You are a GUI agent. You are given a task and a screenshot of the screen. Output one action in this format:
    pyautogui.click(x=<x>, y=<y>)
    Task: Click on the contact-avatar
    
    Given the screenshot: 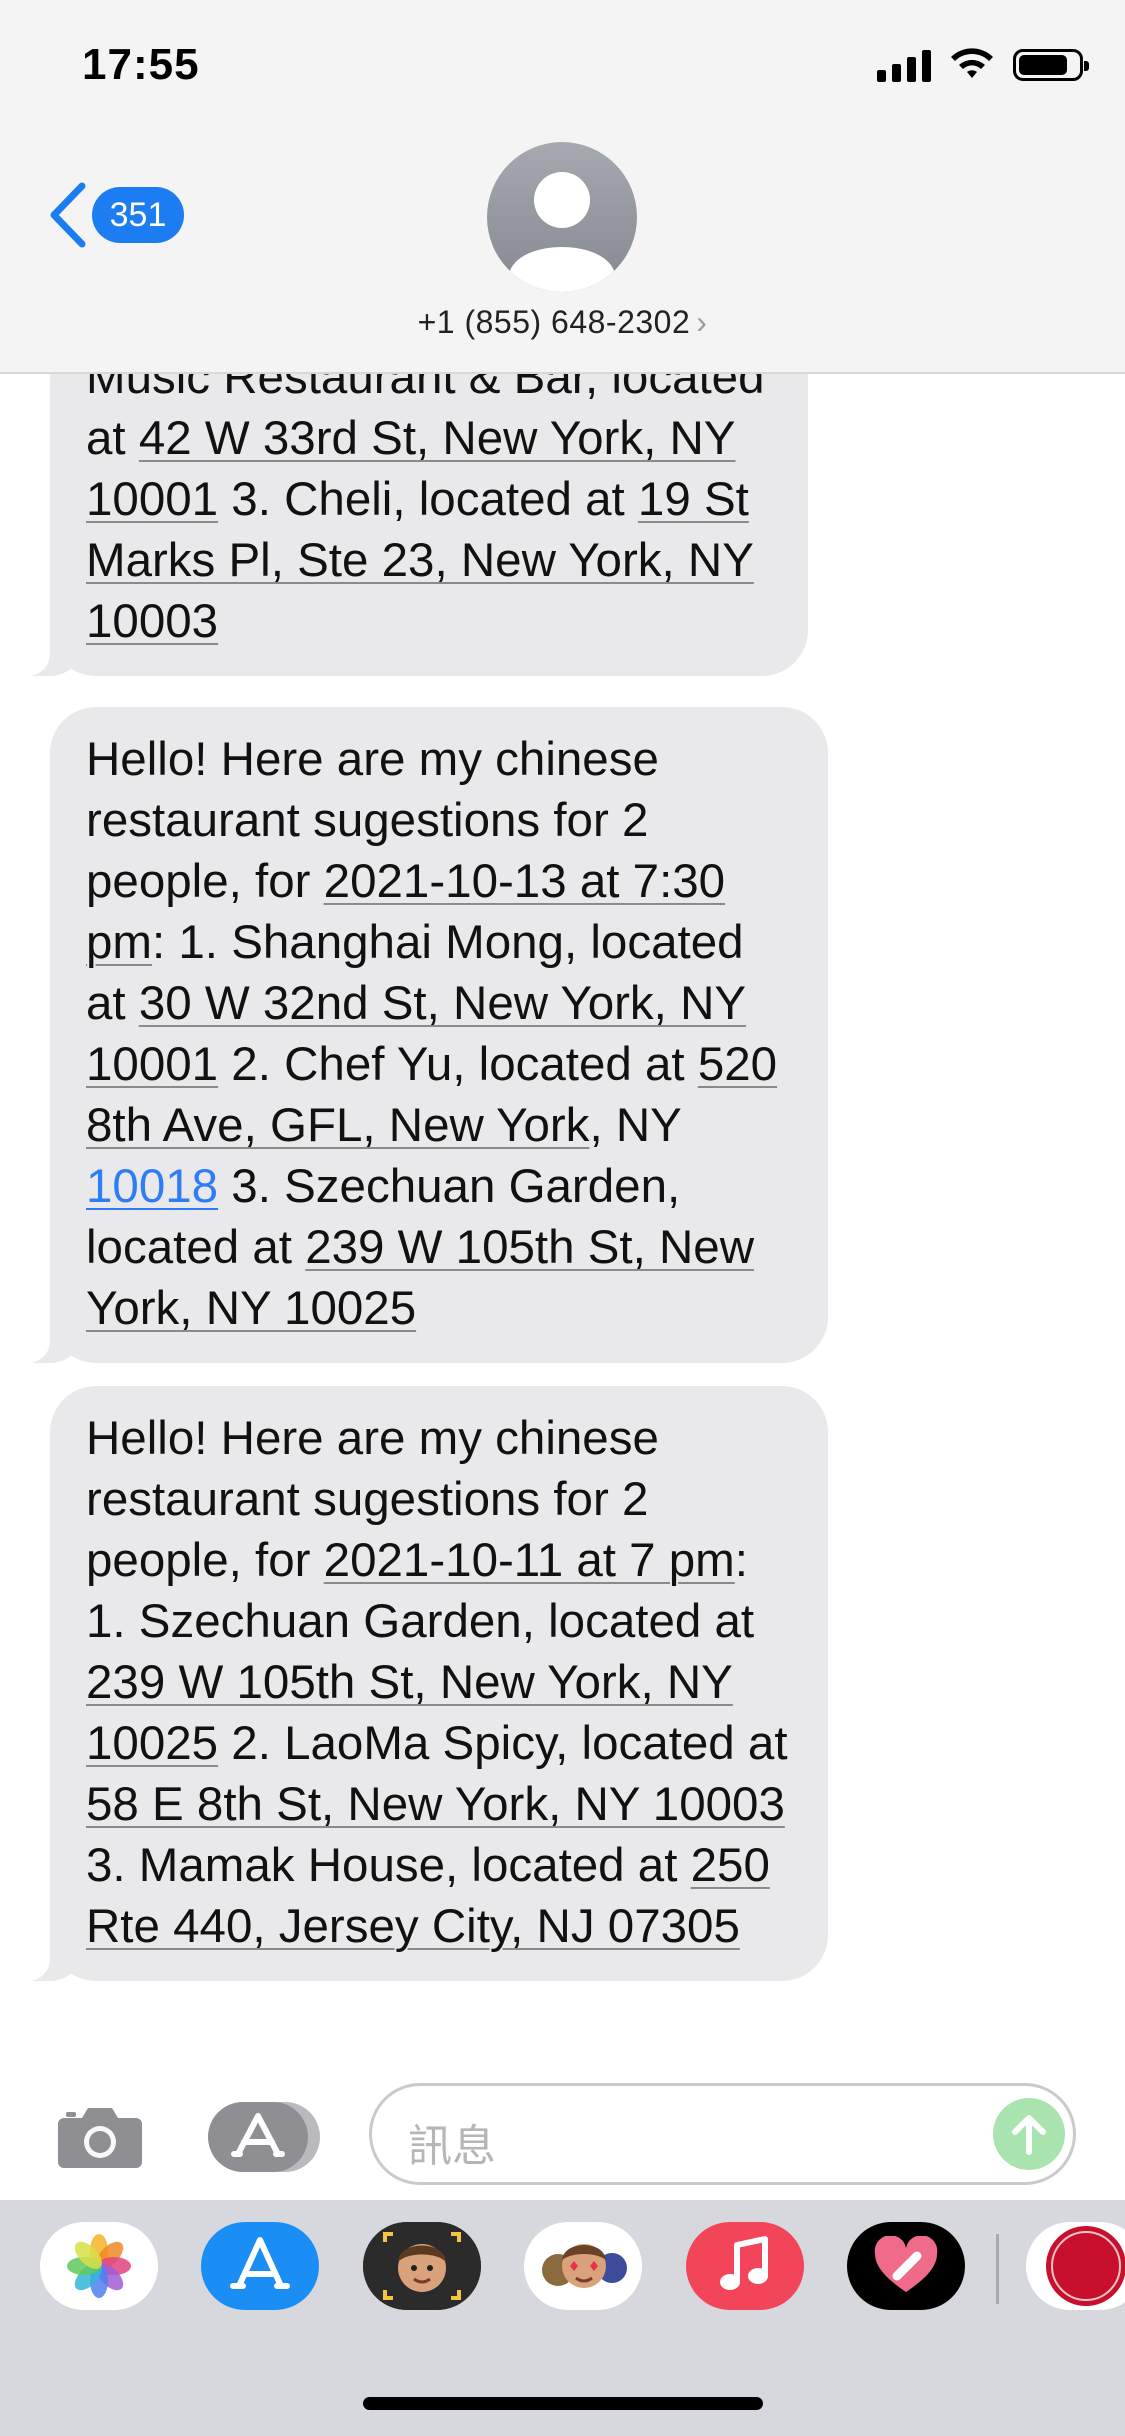 What is the action you would take?
    pyautogui.click(x=562, y=217)
    